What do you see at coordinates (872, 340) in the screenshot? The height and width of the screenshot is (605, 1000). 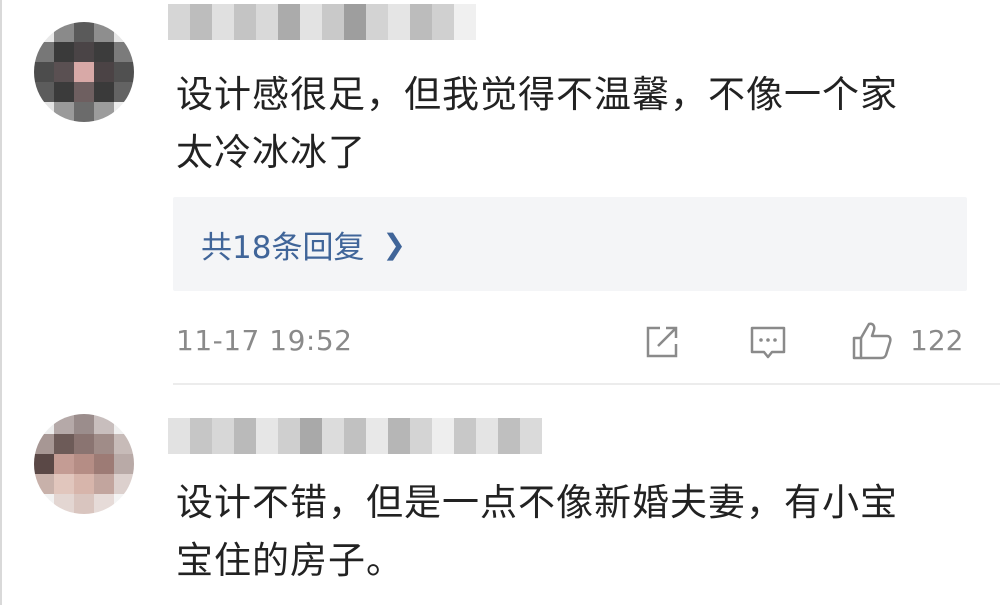 I see `thumbs-up-icon` at bounding box center [872, 340].